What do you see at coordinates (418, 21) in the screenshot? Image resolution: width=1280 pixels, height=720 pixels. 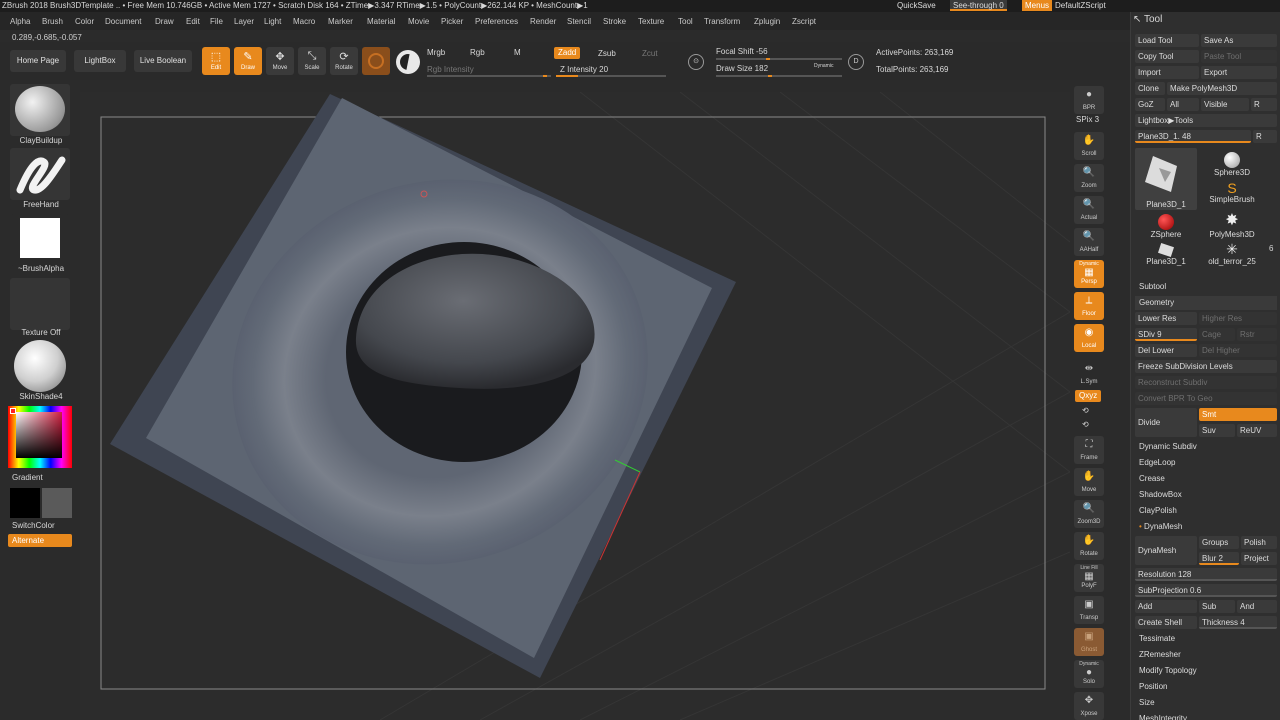 I see `menu-movie: Movie` at bounding box center [418, 21].